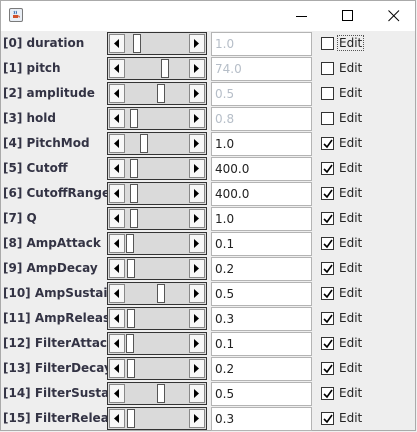 The image size is (417, 432). I want to click on param-value-field: 0.5, so click(261, 294).